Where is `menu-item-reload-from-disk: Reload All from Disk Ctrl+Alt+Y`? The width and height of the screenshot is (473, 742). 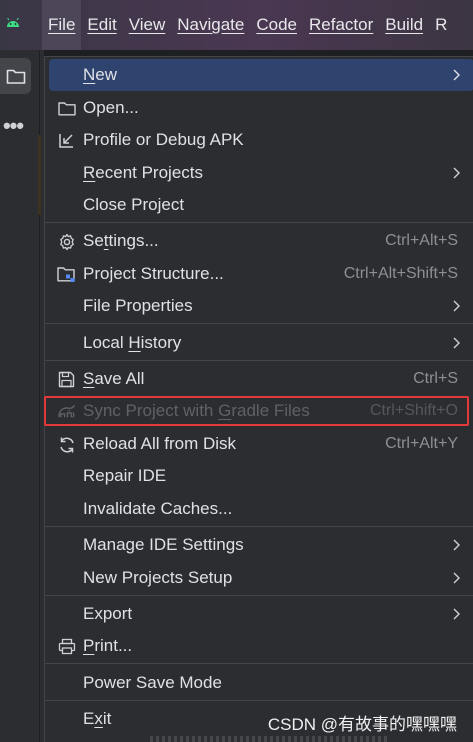
menu-item-reload-from-disk: Reload All from Disk Ctrl+Alt+Y is located at coordinates (259, 444).